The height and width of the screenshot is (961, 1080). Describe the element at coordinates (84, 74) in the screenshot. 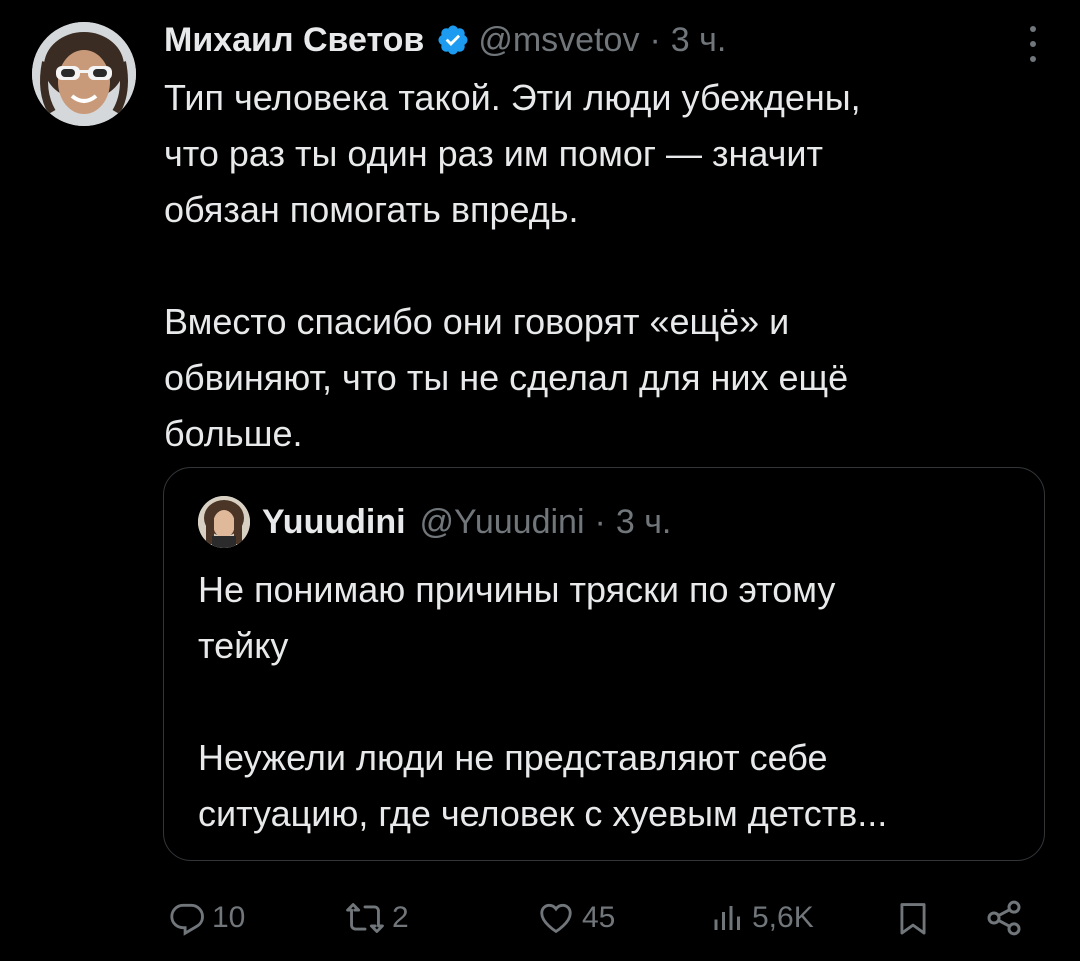

I see `author-avatar` at that location.